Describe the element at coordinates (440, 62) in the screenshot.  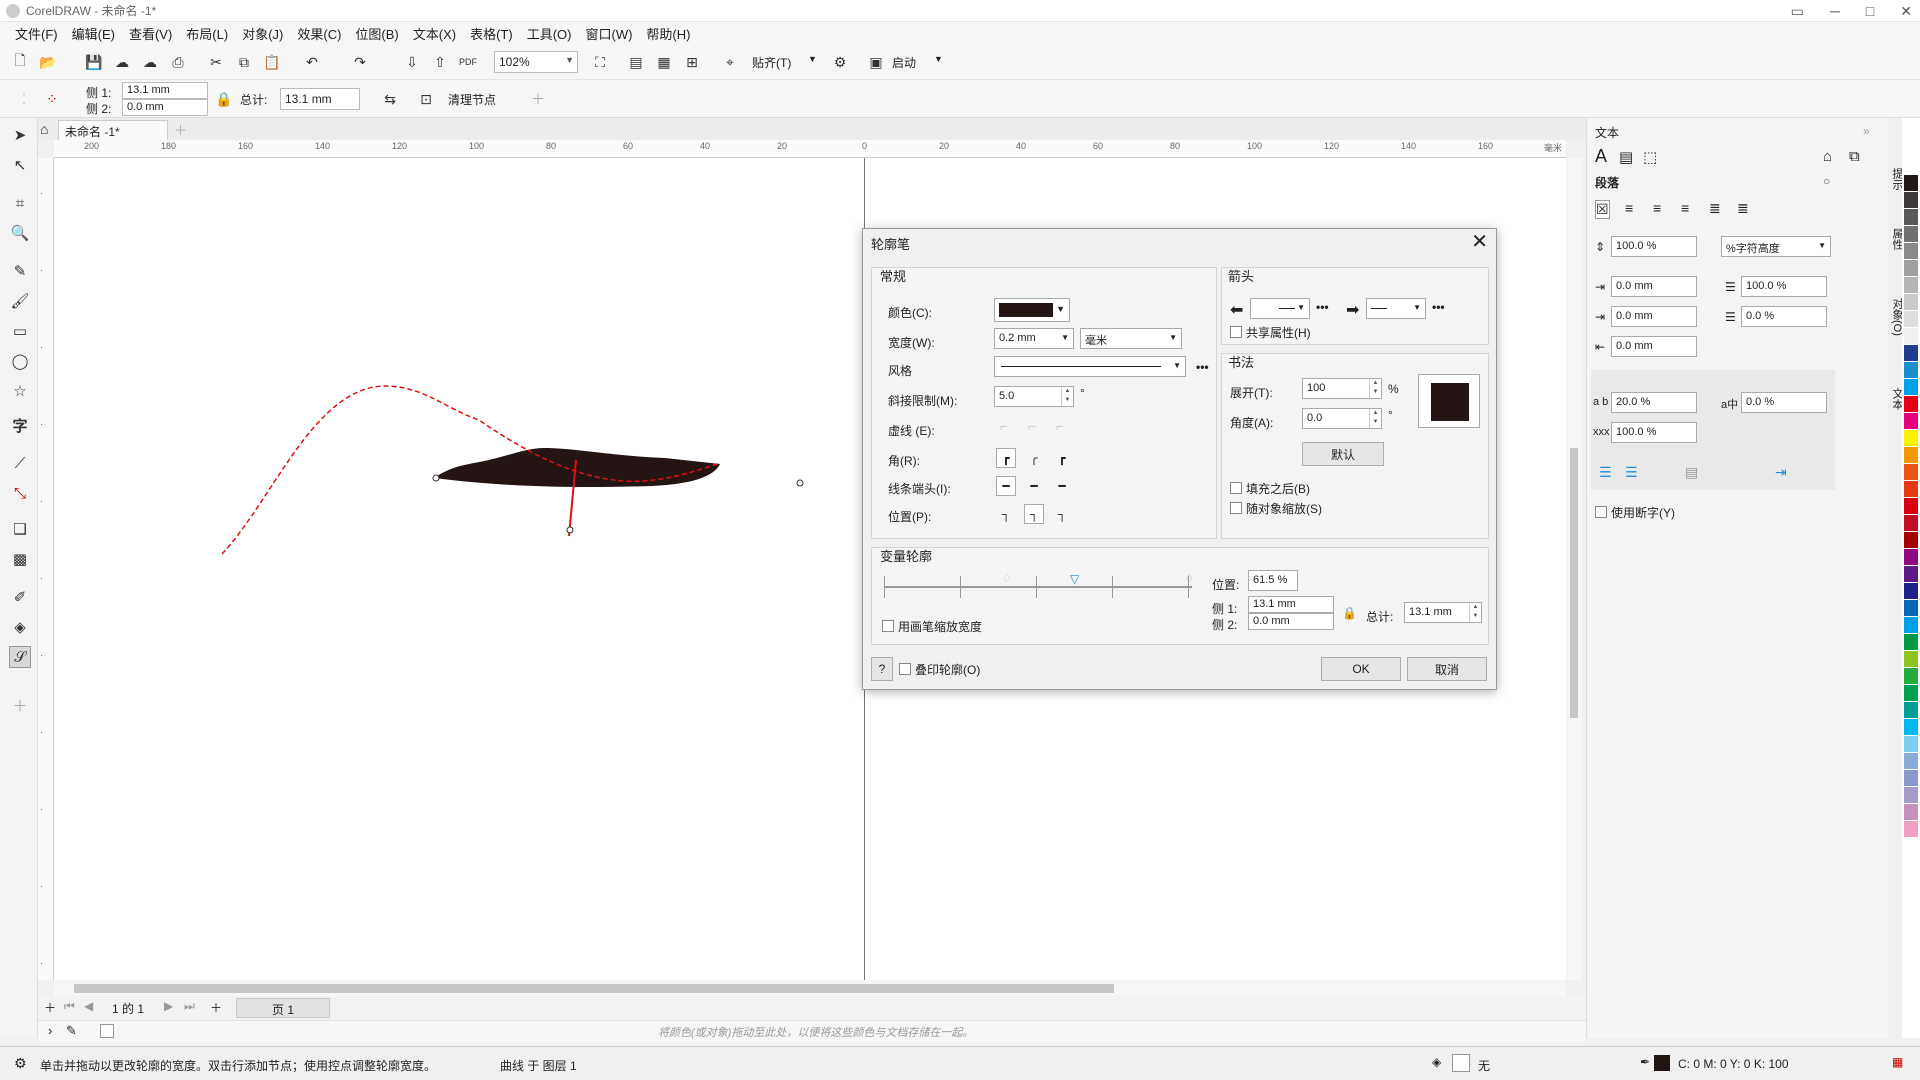
I see `export-icon: ⇧` at that location.